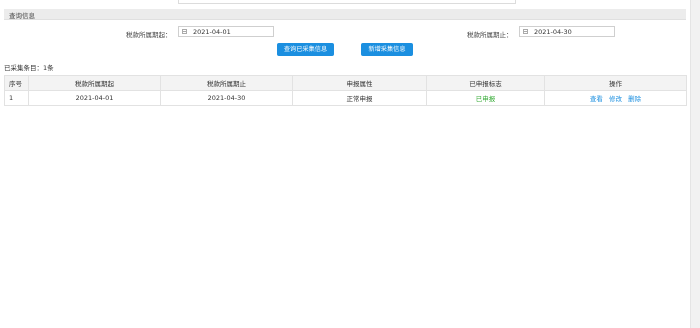 The image size is (700, 328). What do you see at coordinates (212, 32) in the screenshot?
I see `start-period-value: 2021-04-01` at bounding box center [212, 32].